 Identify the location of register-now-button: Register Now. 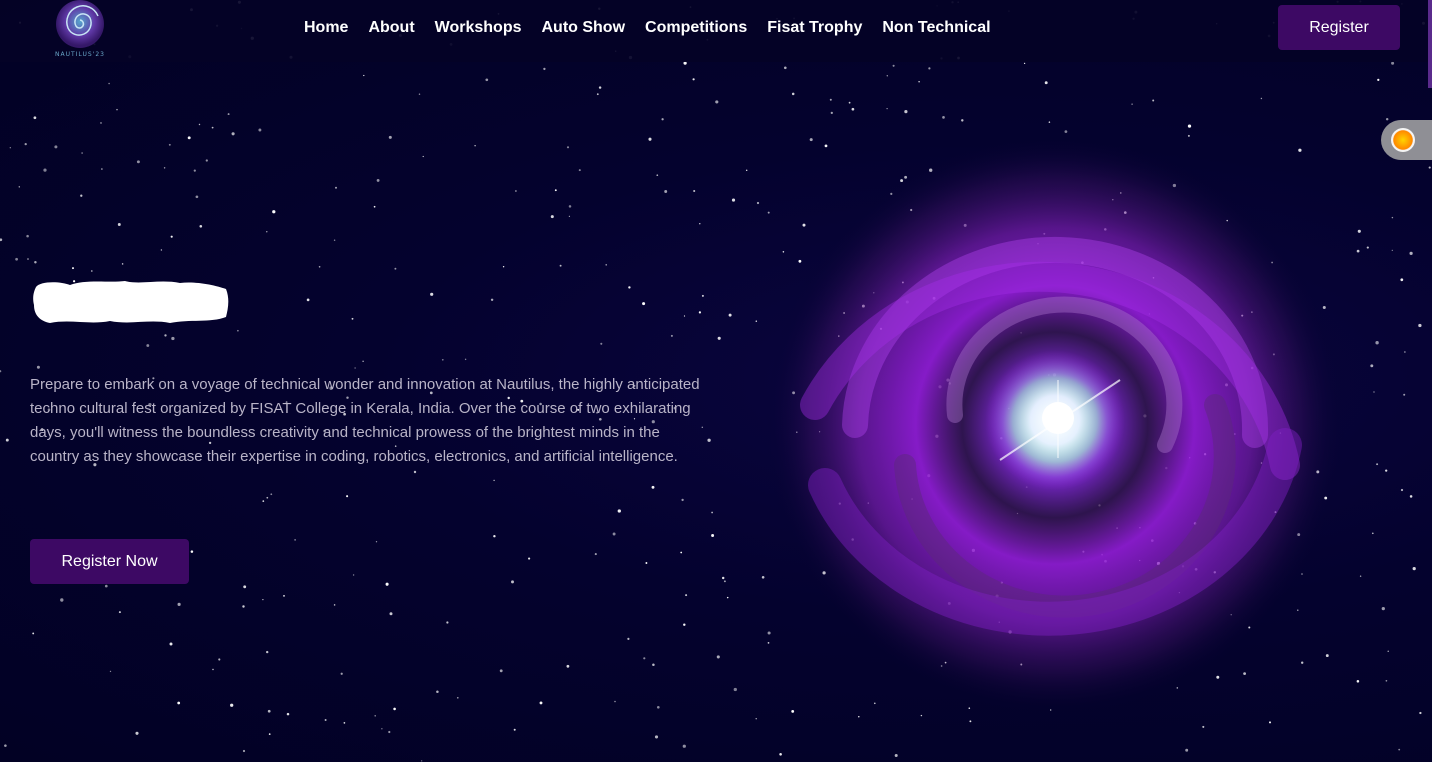
(109, 561).